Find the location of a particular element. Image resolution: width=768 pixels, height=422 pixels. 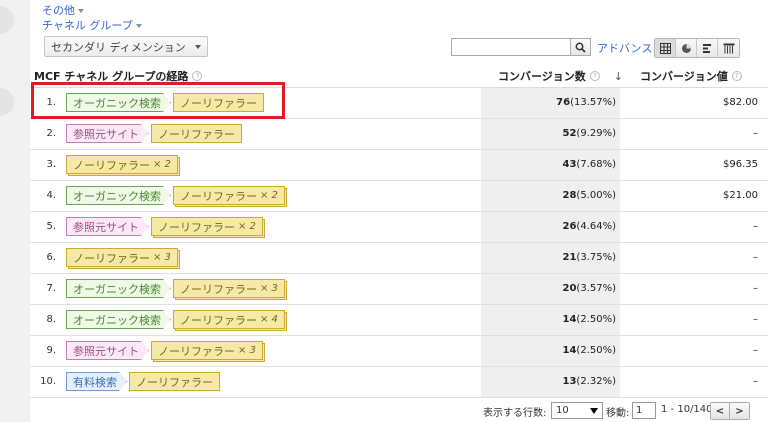

pagination: < > is located at coordinates (730, 411).